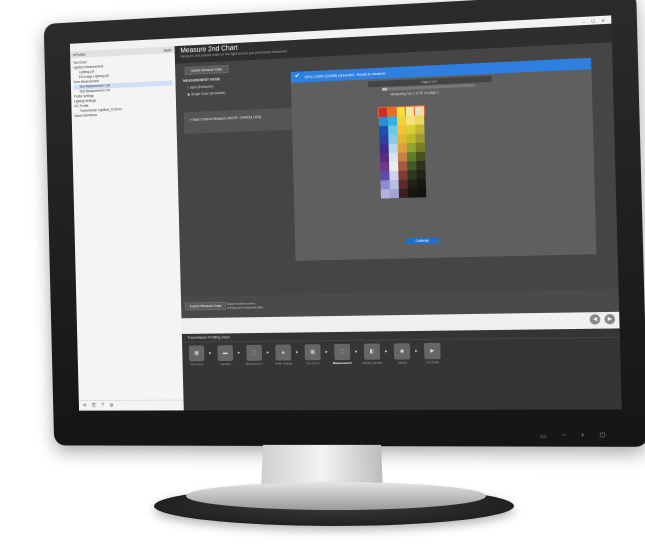 This screenshot has height=547, width=645. I want to click on plus-button-icon: +, so click(582, 436).